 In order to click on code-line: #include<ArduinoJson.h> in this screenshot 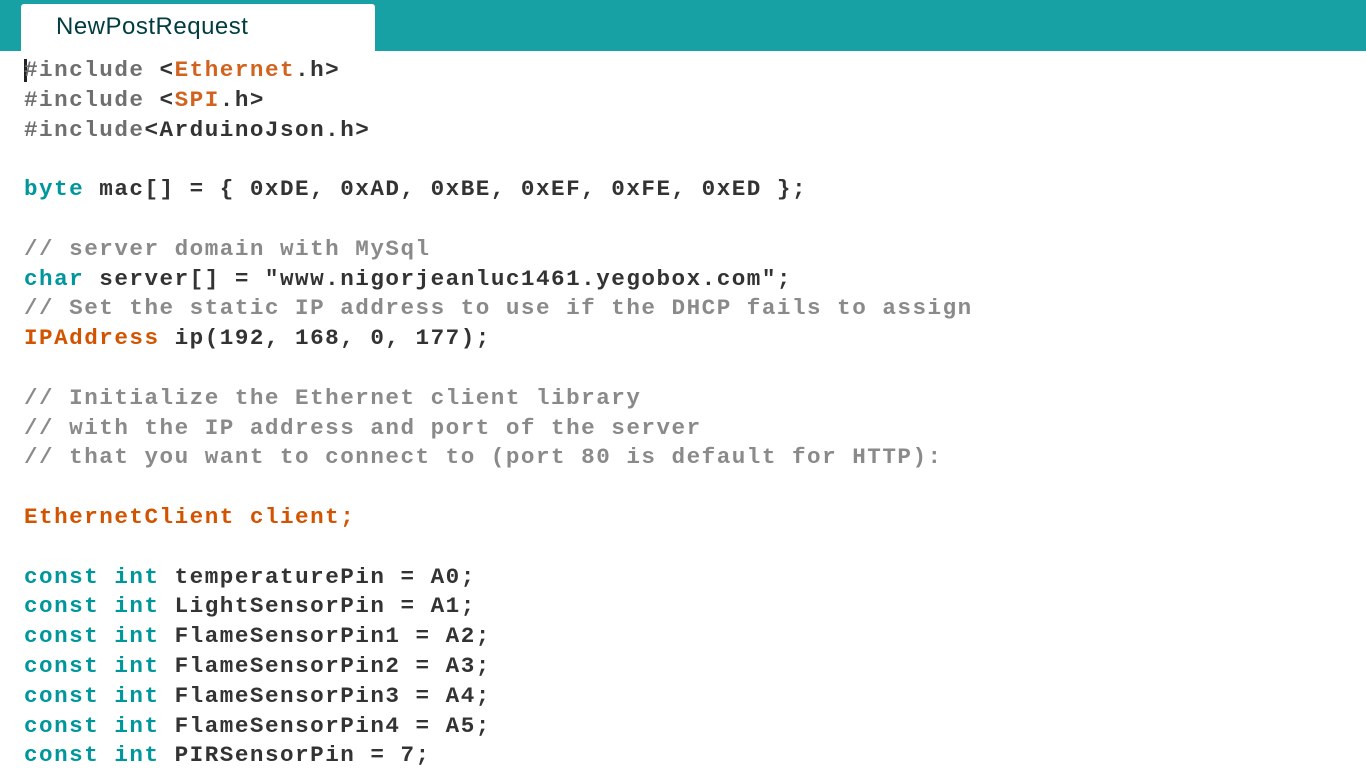, I will do `click(197, 130)`.